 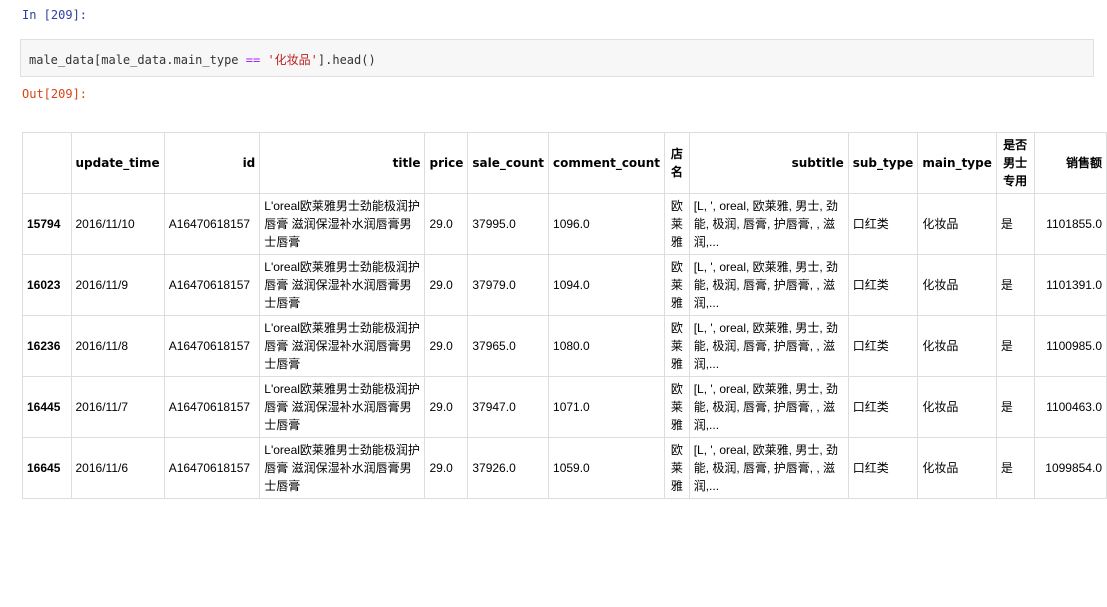 I want to click on cell-update-time: 2016/11/6, so click(x=117, y=468).